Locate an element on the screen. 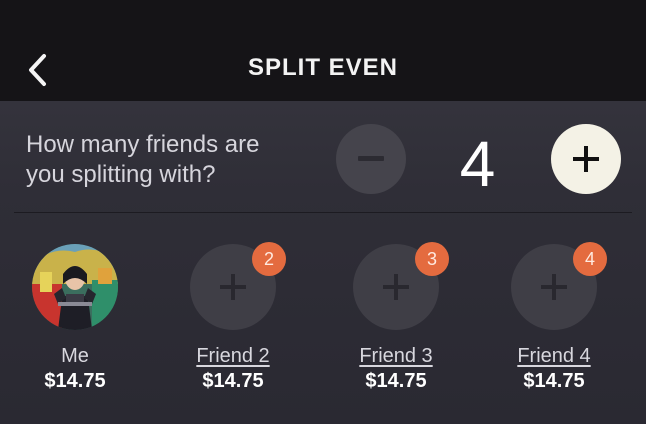 The height and width of the screenshot is (424, 646). increment-button is located at coordinates (586, 159).